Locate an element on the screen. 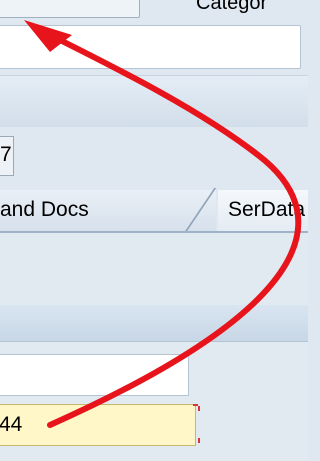 The image size is (320, 461). category-label: Categor is located at coordinates (232, 7).